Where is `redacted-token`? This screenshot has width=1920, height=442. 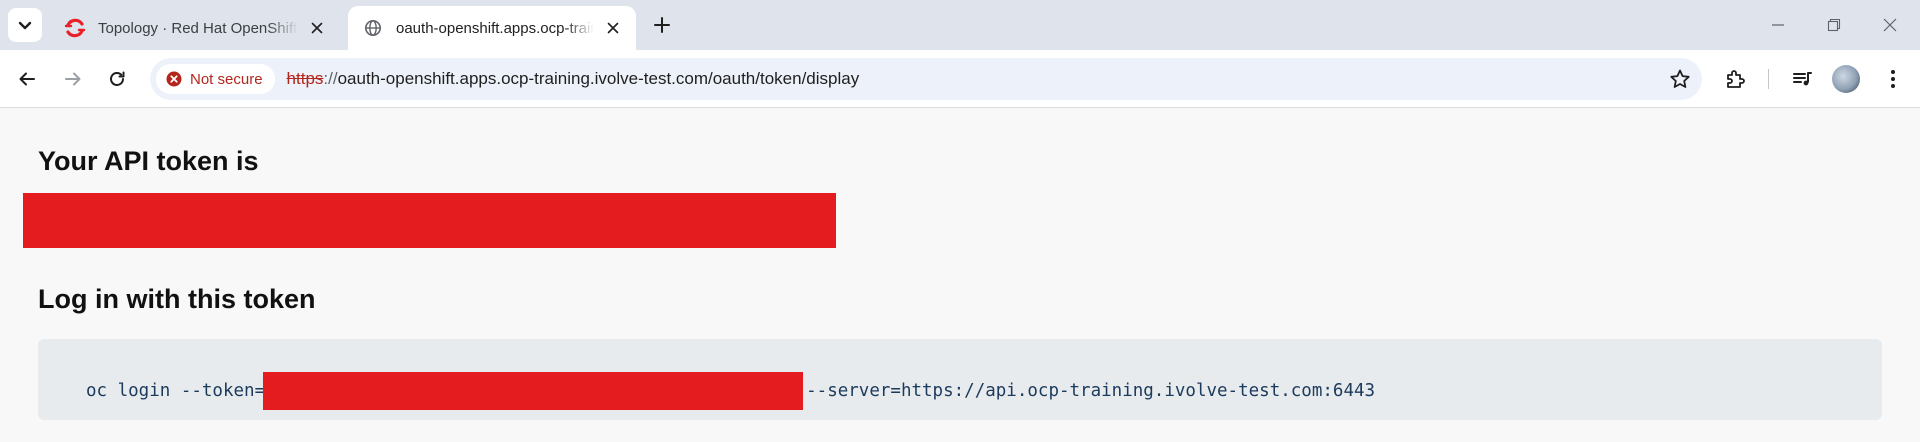
redacted-token is located at coordinates (429, 220).